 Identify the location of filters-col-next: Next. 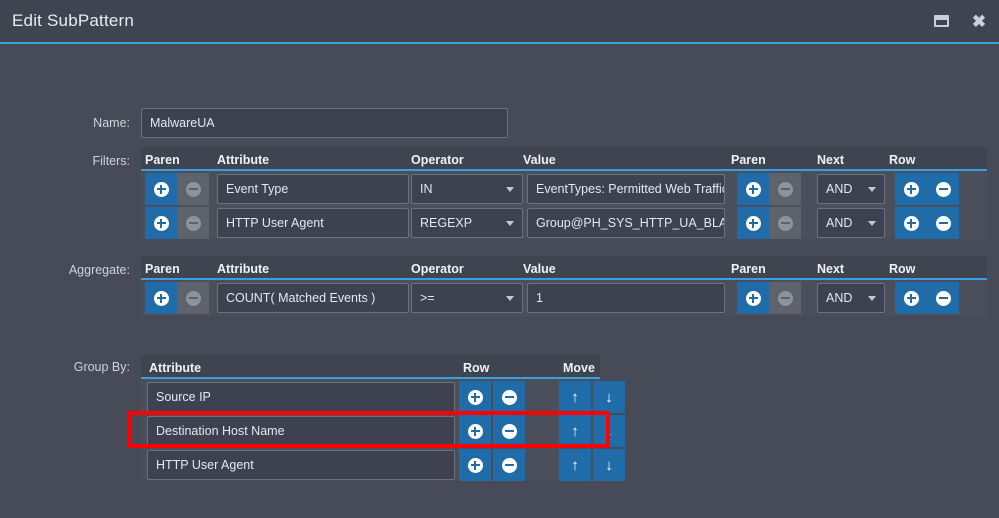
(831, 160).